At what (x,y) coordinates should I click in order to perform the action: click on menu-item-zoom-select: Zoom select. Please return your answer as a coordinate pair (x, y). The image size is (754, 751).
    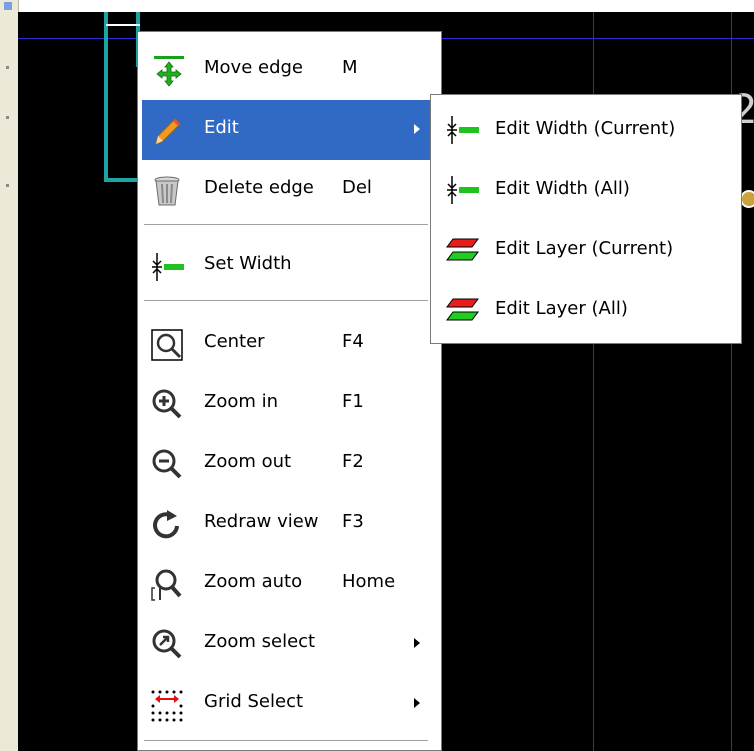
    Looking at the image, I should click on (289, 644).